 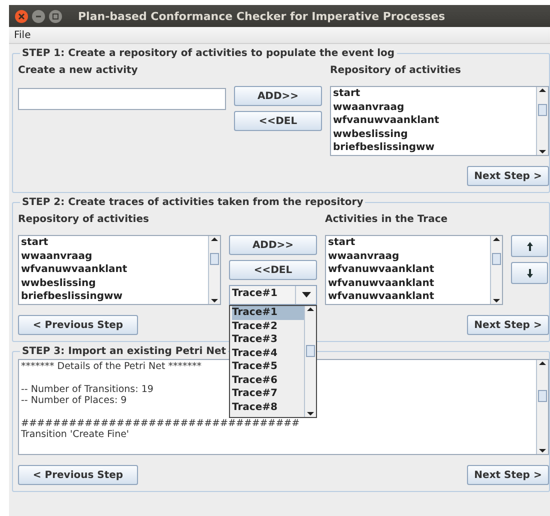 What do you see at coordinates (111, 366) in the screenshot?
I see `text-line: ******* Details of the Petri Net *******` at bounding box center [111, 366].